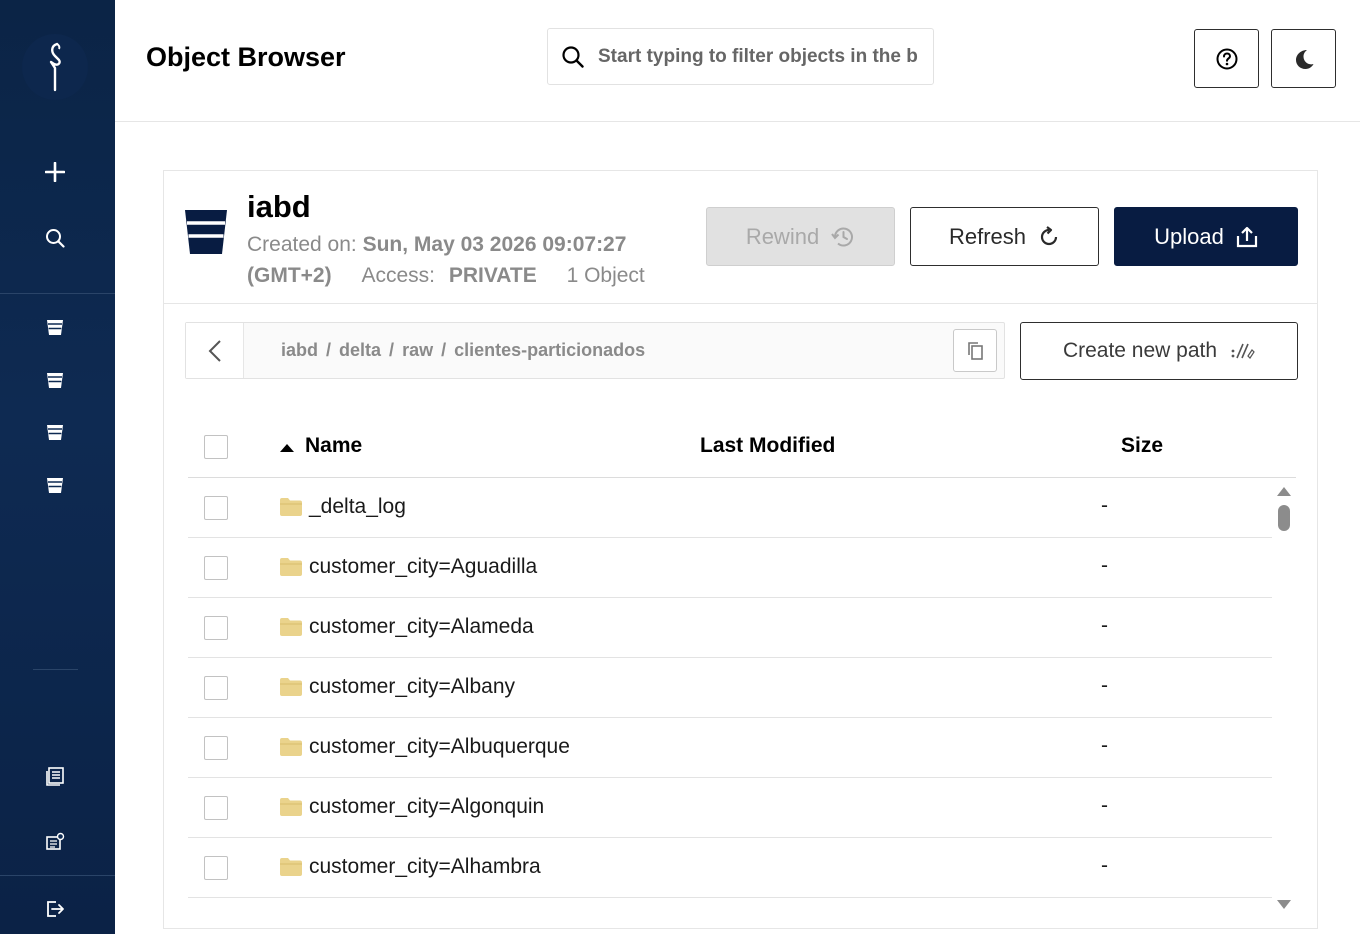 The width and height of the screenshot is (1360, 934). Describe the element at coordinates (730, 688) in the screenshot. I see `table-row: customer_city=Albany -` at that location.